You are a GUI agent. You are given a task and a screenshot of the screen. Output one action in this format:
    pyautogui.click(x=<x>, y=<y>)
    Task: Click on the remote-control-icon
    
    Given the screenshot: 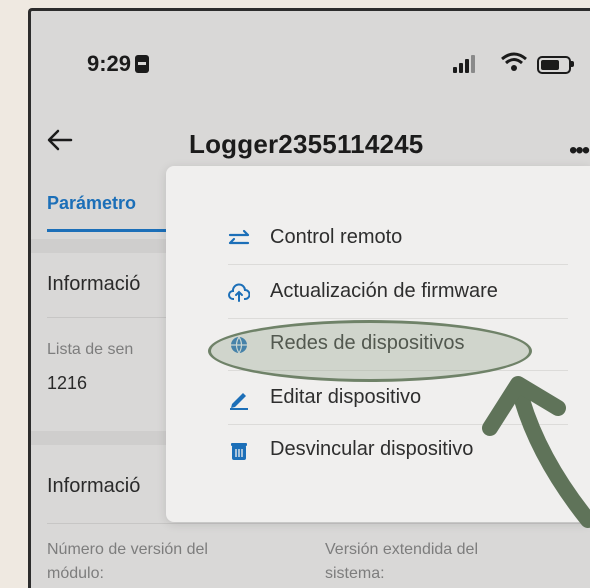 What is the action you would take?
    pyautogui.click(x=239, y=237)
    